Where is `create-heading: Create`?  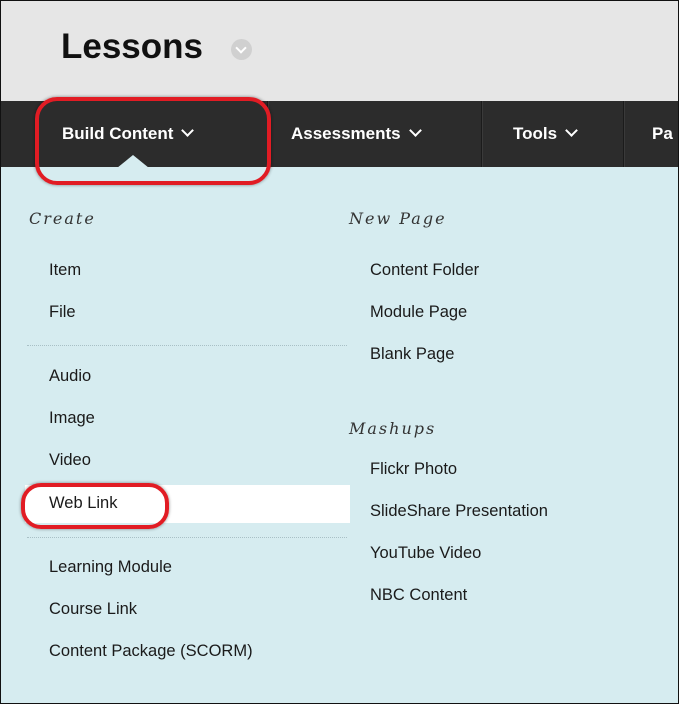 create-heading: Create is located at coordinates (62, 218).